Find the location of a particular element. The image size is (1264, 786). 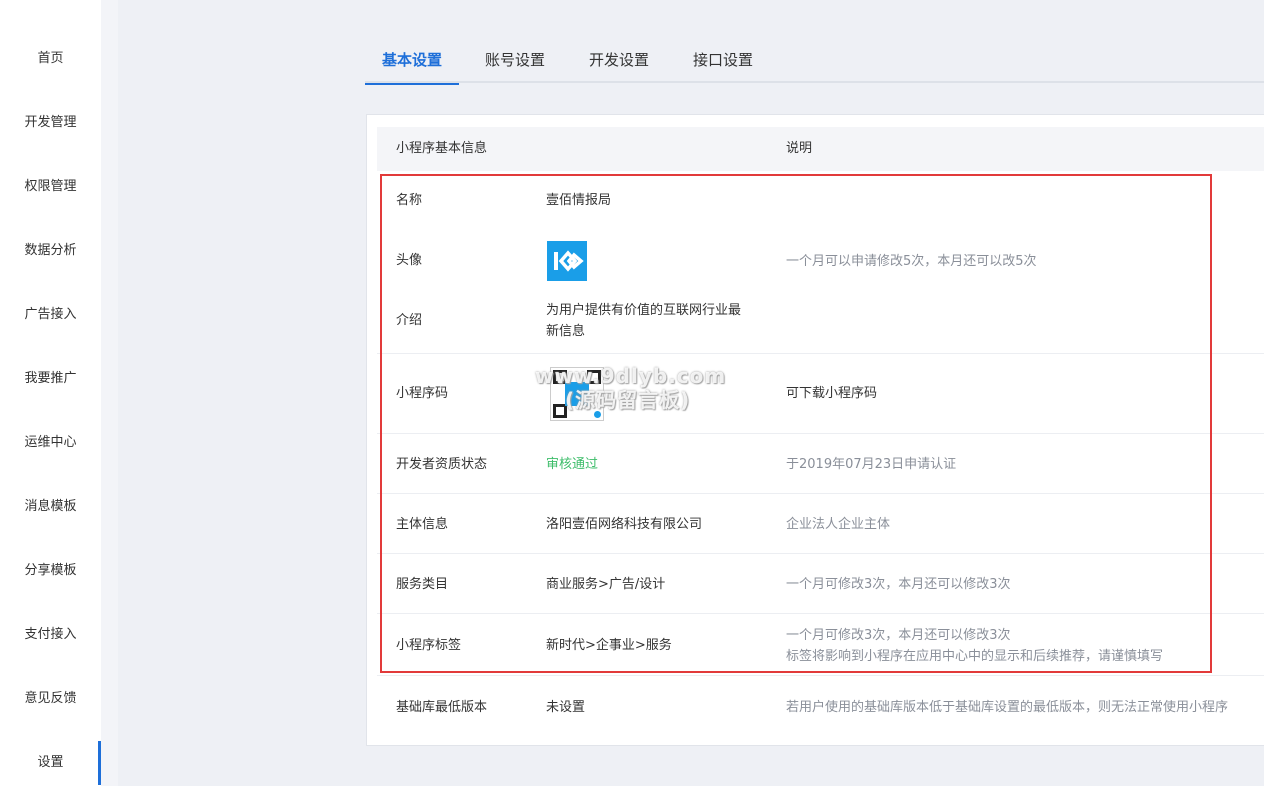

sidebar-item-payment: 支付接入 is located at coordinates (50, 635).